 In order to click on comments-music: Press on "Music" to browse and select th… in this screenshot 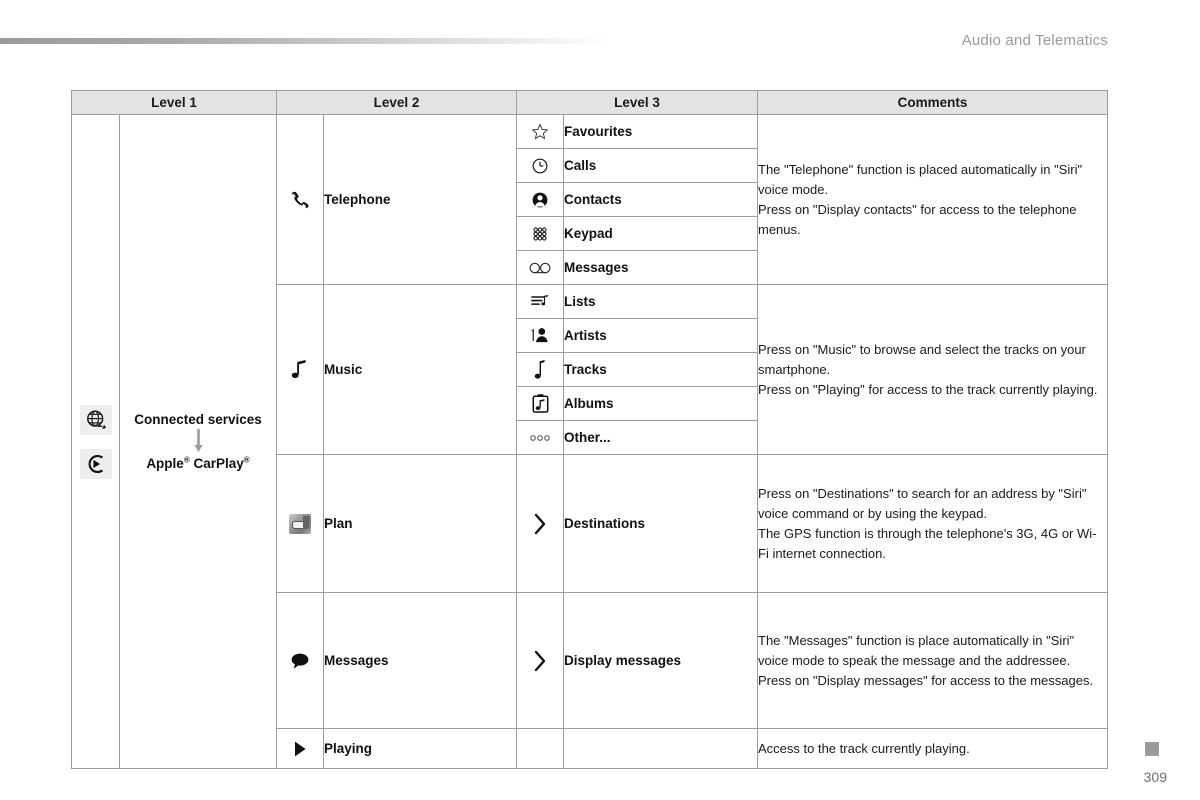, I will do `click(932, 369)`.